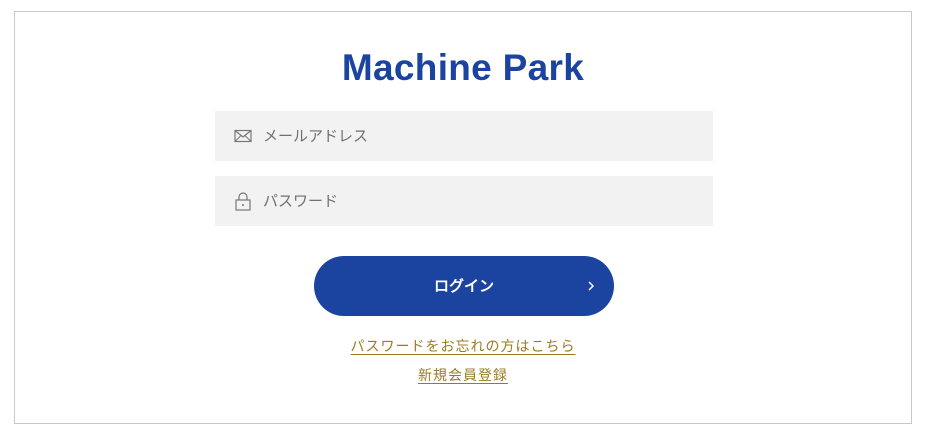 Image resolution: width=926 pixels, height=434 pixels. Describe the element at coordinates (243, 201) in the screenshot. I see `lock-icon` at that location.